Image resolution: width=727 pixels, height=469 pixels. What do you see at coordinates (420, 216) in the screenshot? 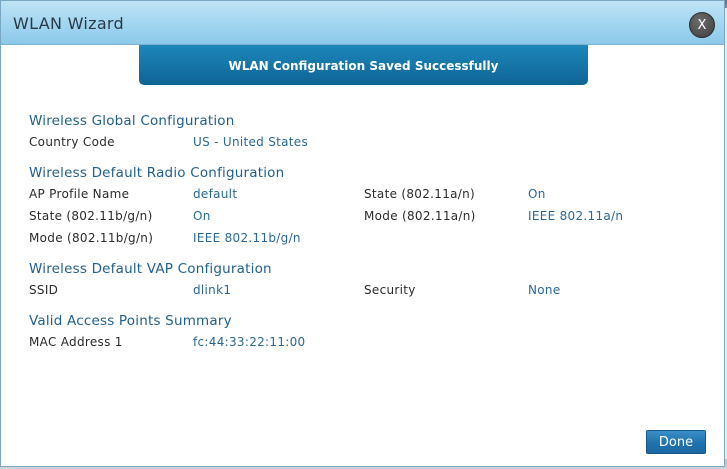
I see `mode-11an-label: Mode (802.11a/n)` at bounding box center [420, 216].